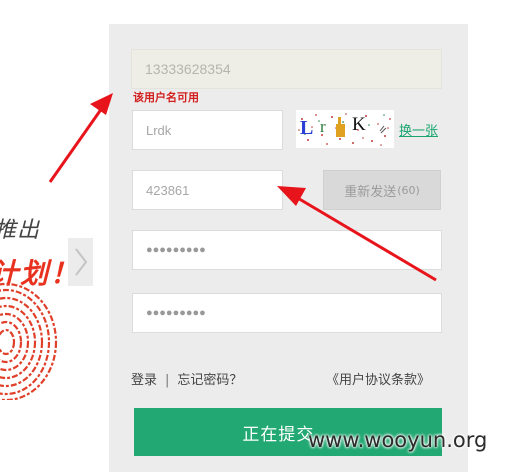 The width and height of the screenshot is (514, 472). What do you see at coordinates (287, 250) in the screenshot?
I see `password-field` at bounding box center [287, 250].